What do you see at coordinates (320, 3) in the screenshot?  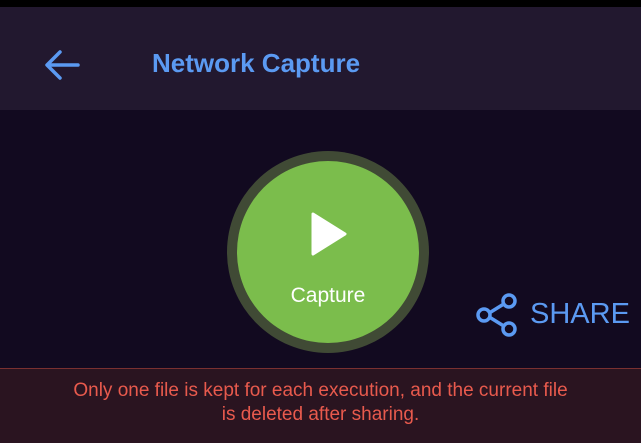 I see `status-strip` at bounding box center [320, 3].